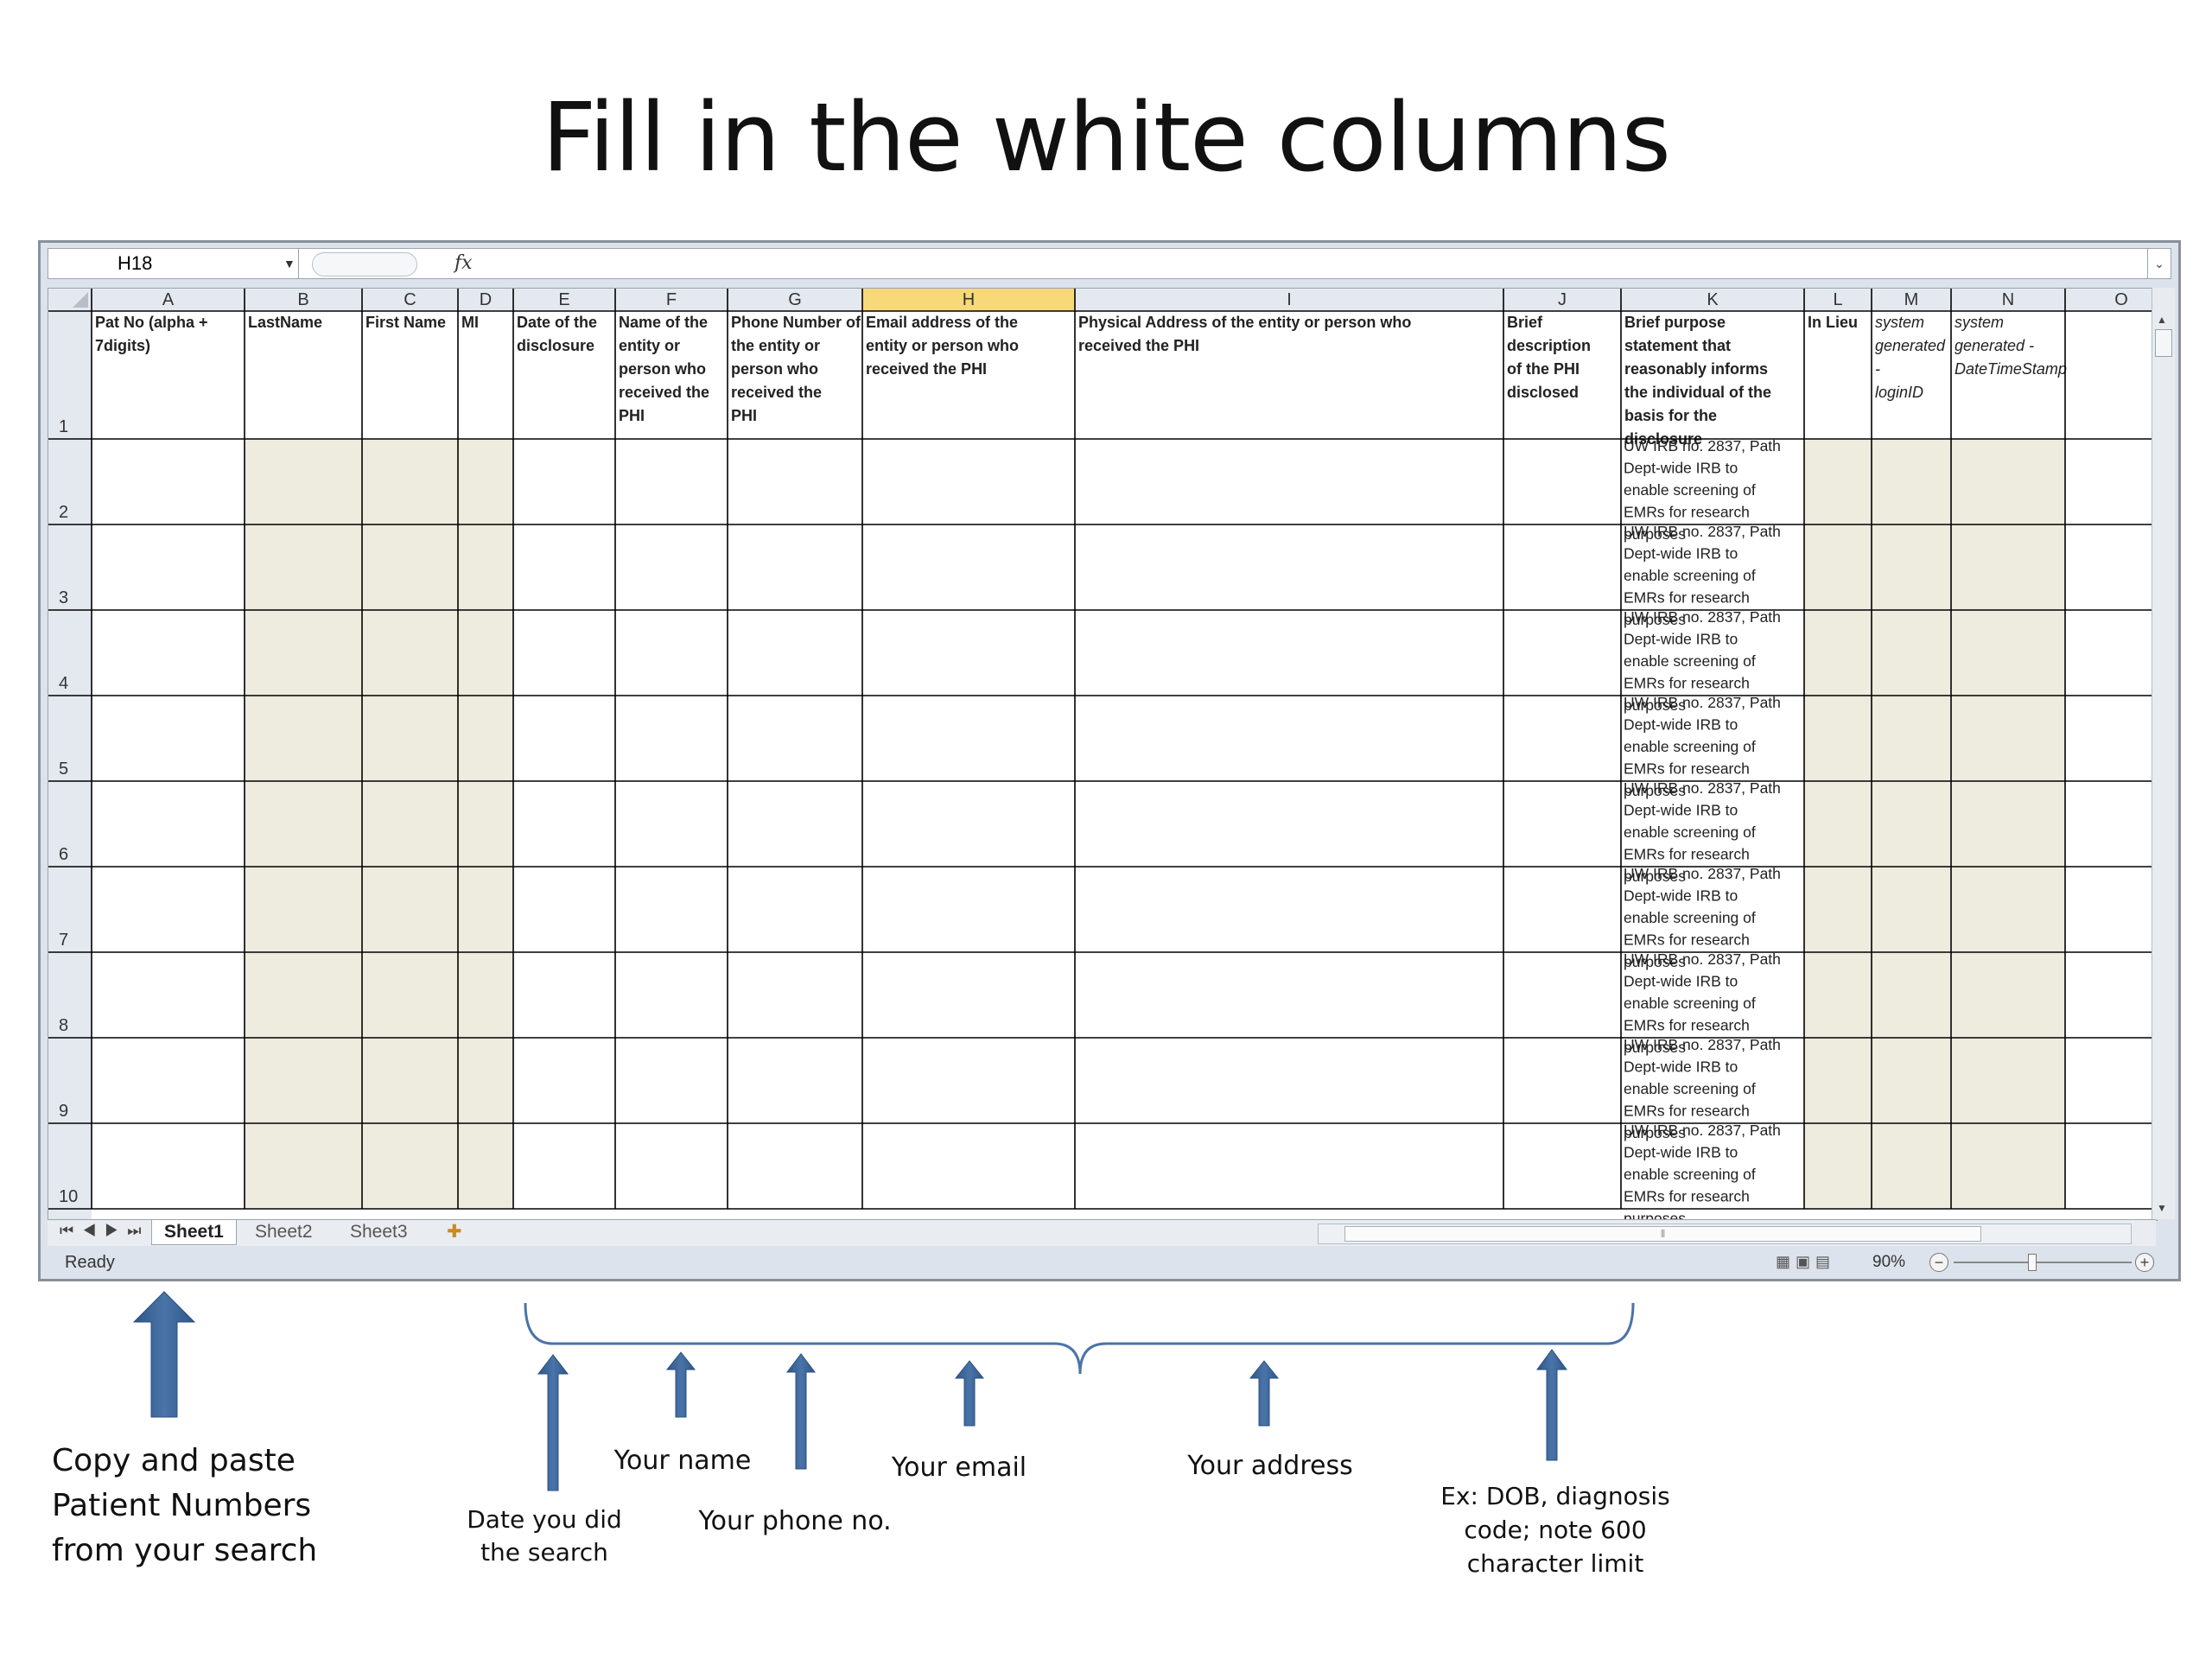 The height and width of the screenshot is (1659, 2212). What do you see at coordinates (795, 1521) in the screenshot?
I see `note-phone: Your phone no.` at bounding box center [795, 1521].